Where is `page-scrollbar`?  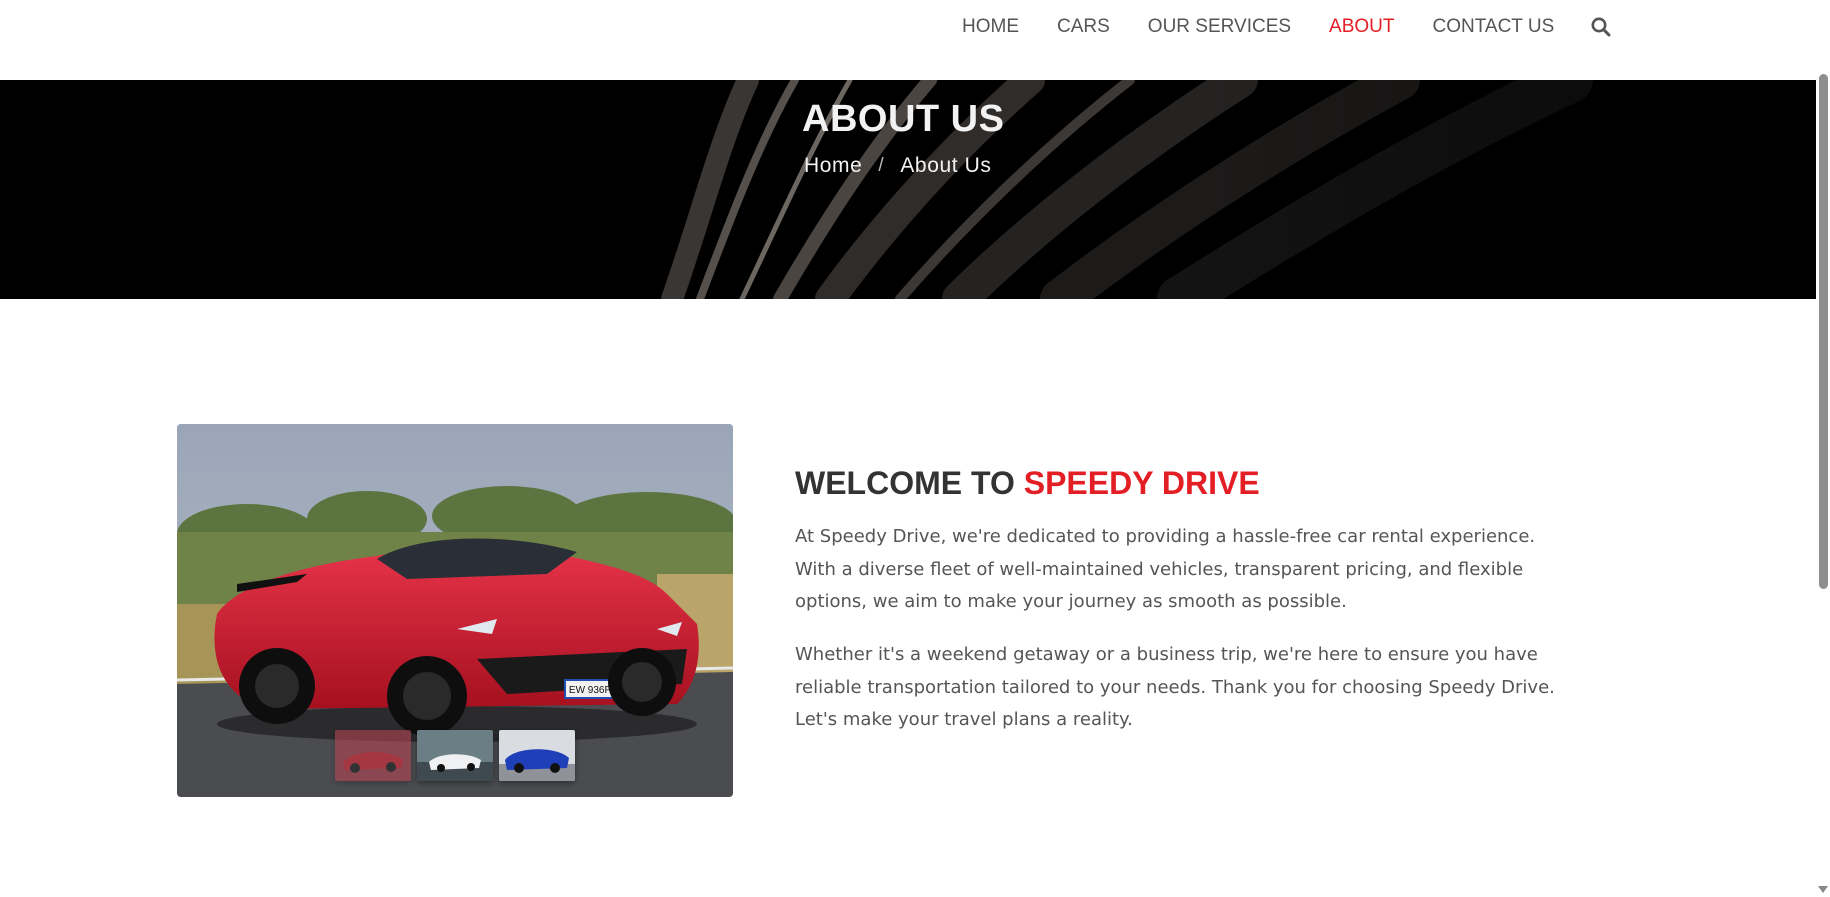 page-scrollbar is located at coordinates (1823, 448).